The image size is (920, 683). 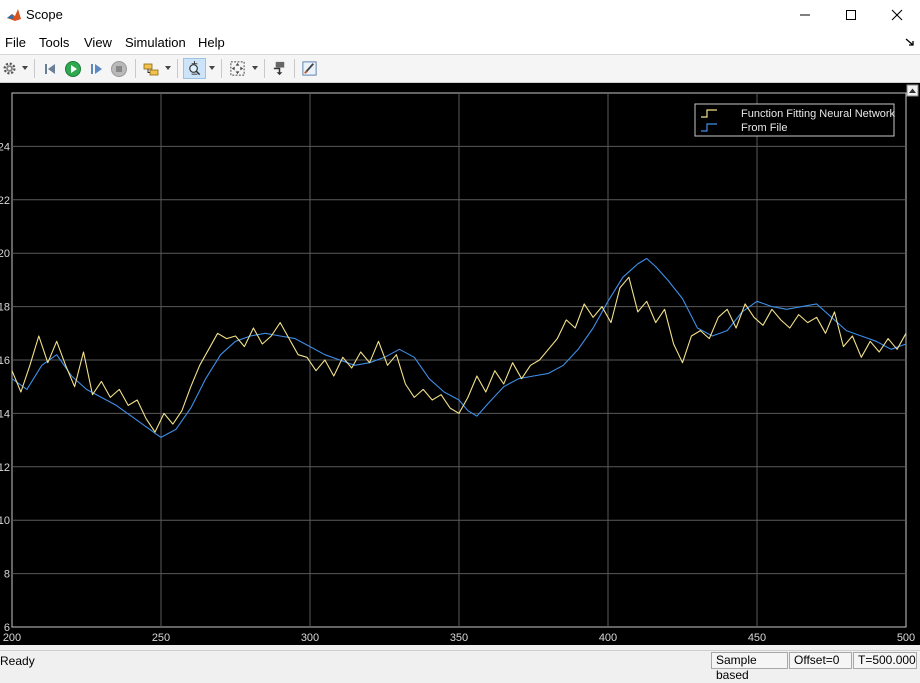 What do you see at coordinates (17, 661) in the screenshot?
I see `status-text: Ready` at bounding box center [17, 661].